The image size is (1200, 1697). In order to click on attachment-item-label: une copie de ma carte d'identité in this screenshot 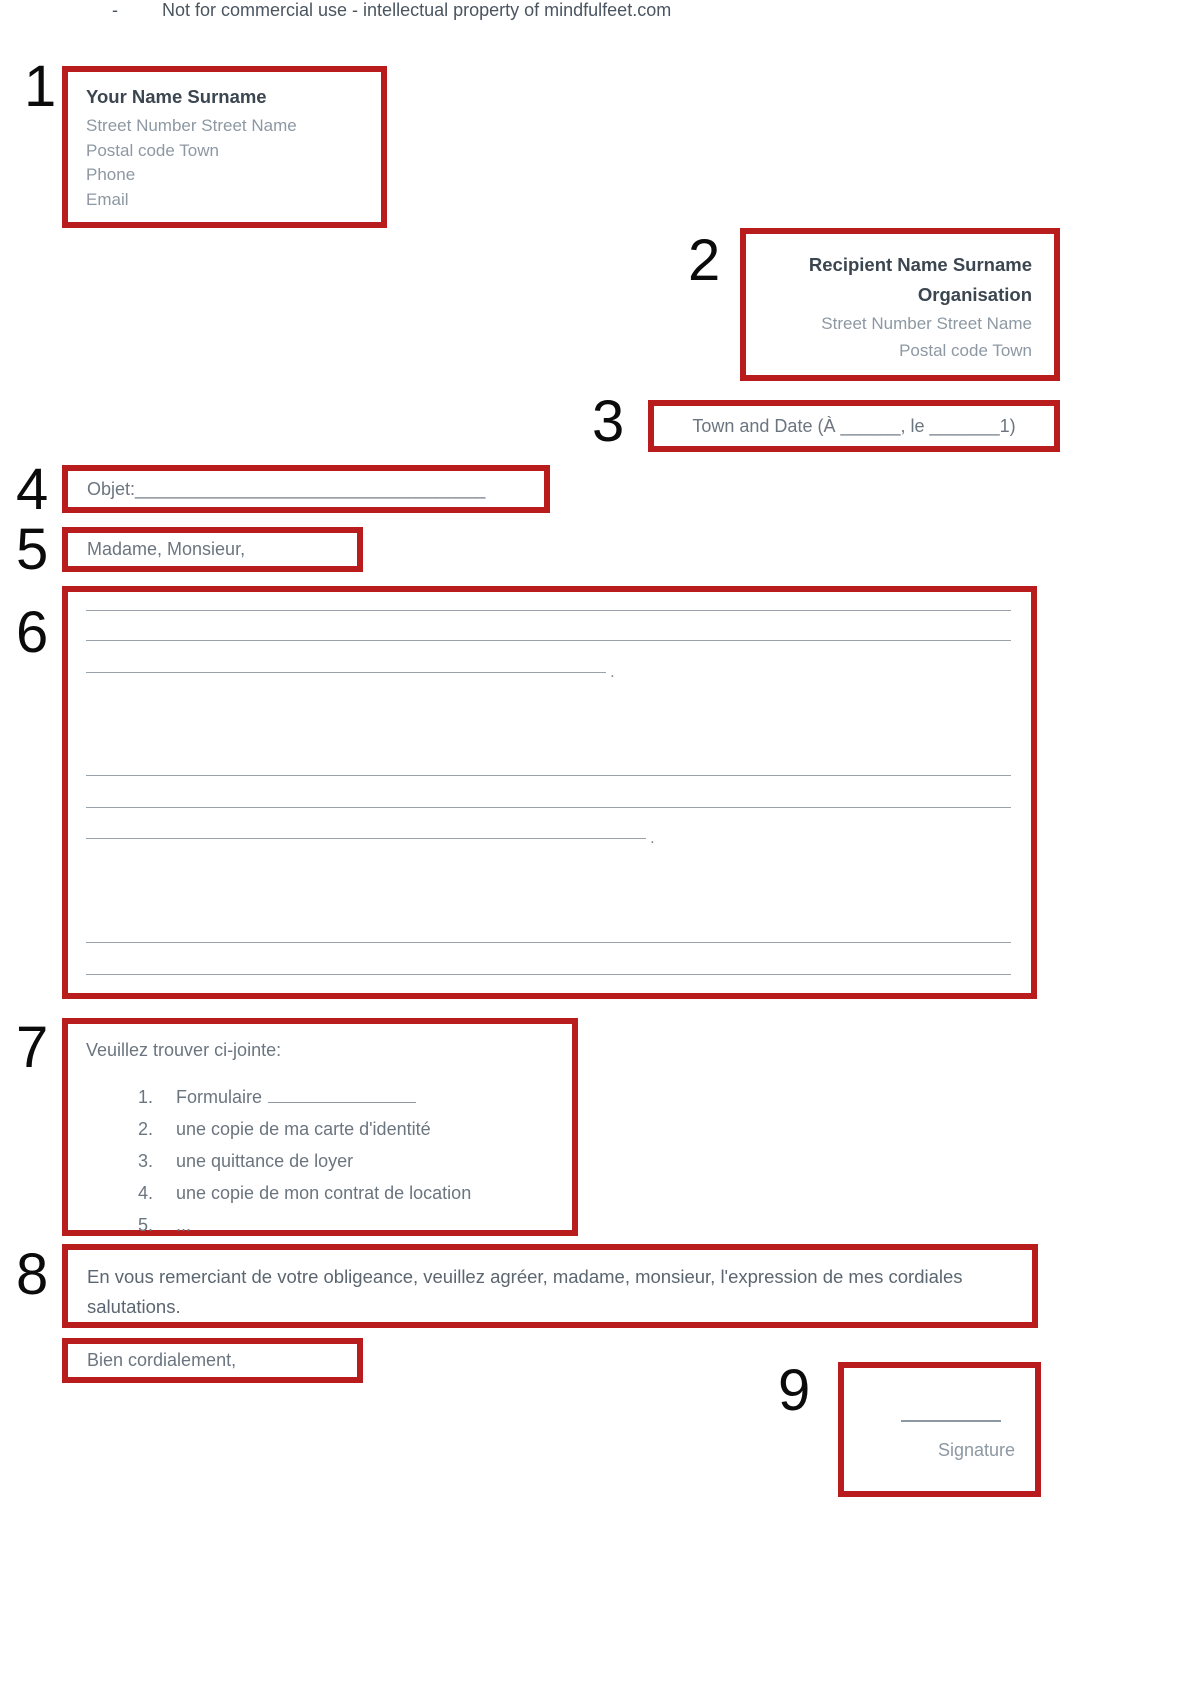, I will do `click(303, 1129)`.